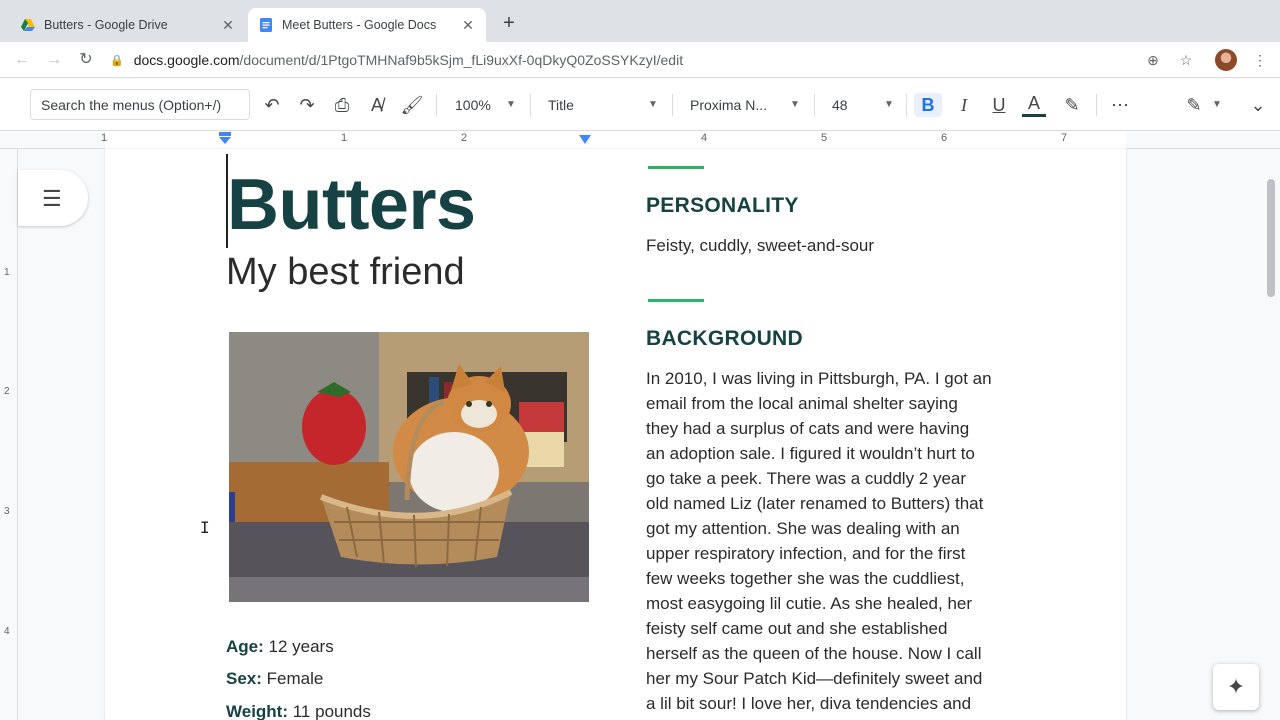  Describe the element at coordinates (509, 23) in the screenshot. I see `new-tab-icon: +` at that location.